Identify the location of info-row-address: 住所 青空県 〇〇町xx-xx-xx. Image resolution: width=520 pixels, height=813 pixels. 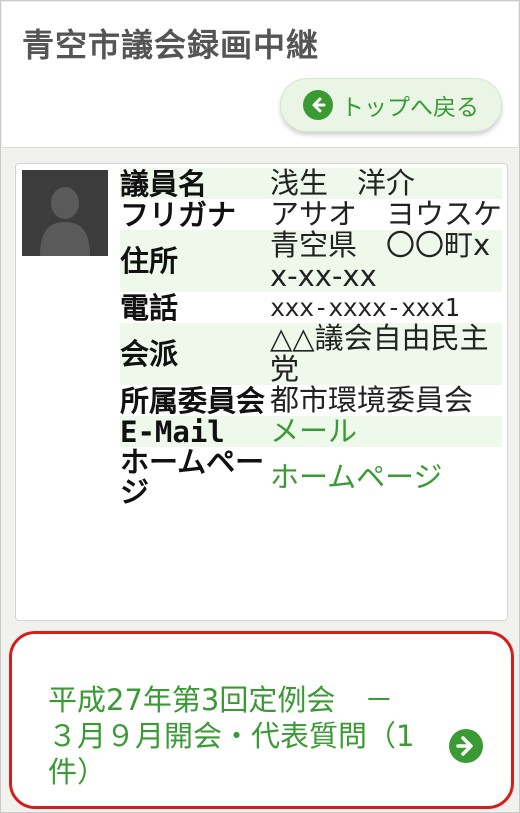
(311, 261).